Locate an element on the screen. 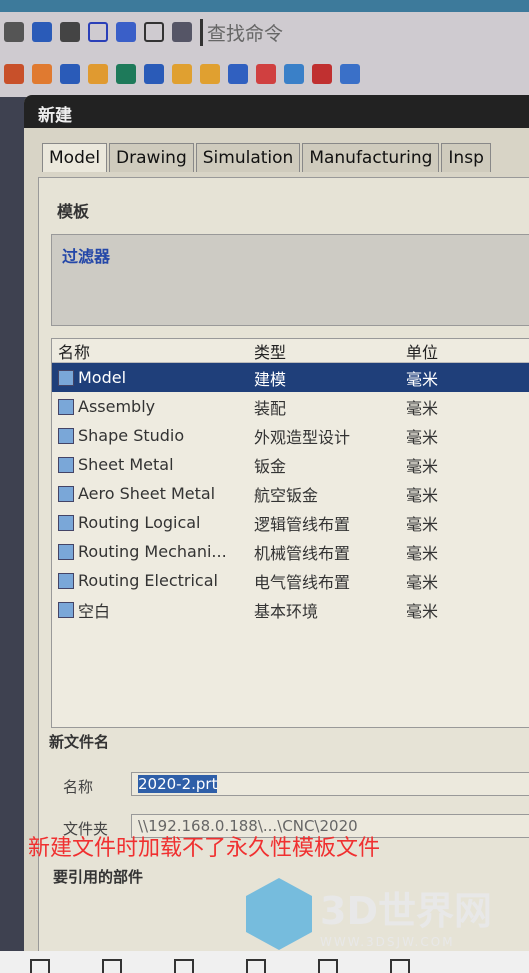 This screenshot has height=973, width=529. row-type: 机械管线布置 is located at coordinates (302, 553).